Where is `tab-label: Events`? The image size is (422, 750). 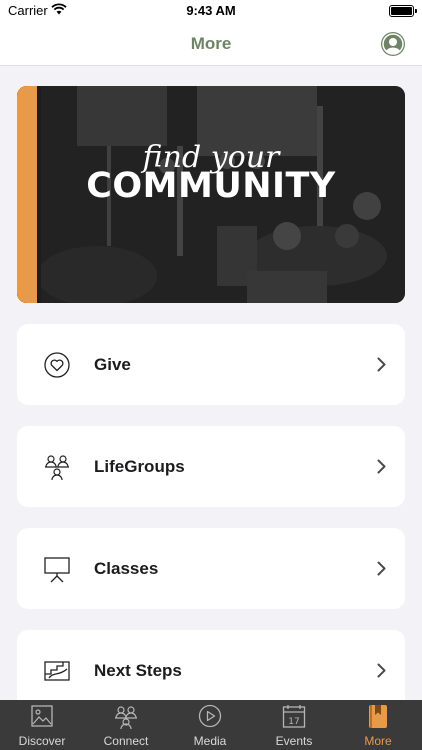 tab-label: Events is located at coordinates (294, 741).